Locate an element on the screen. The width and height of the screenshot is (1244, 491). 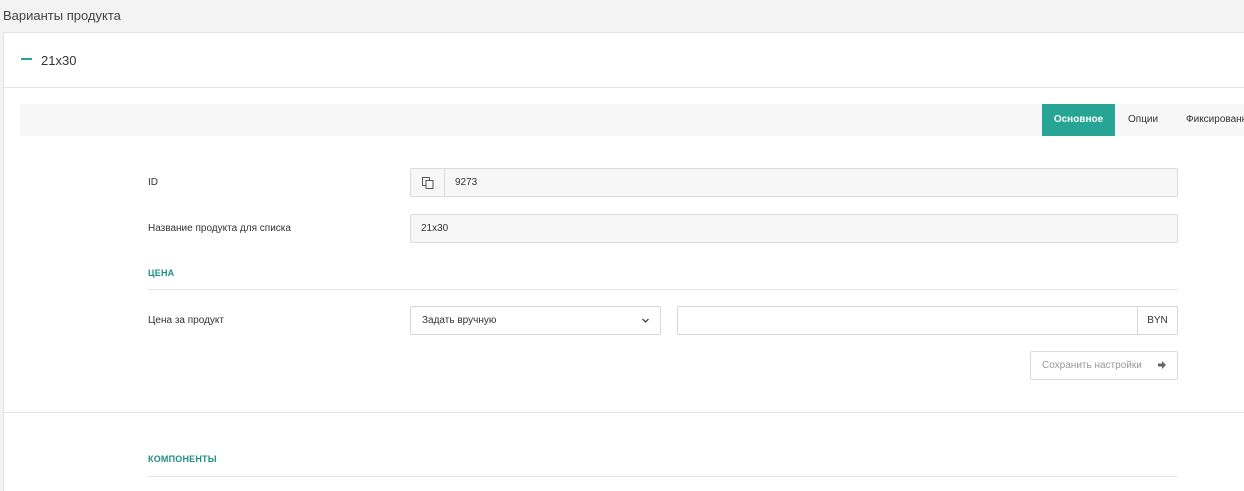
components-section-title: КОМПОНЕНТЫ is located at coordinates (182, 459).